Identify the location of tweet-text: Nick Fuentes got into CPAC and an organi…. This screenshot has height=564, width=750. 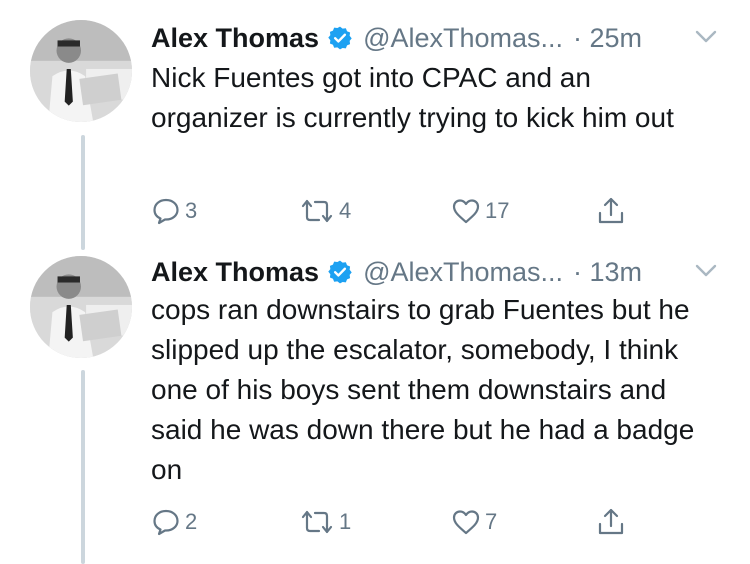
(412, 97).